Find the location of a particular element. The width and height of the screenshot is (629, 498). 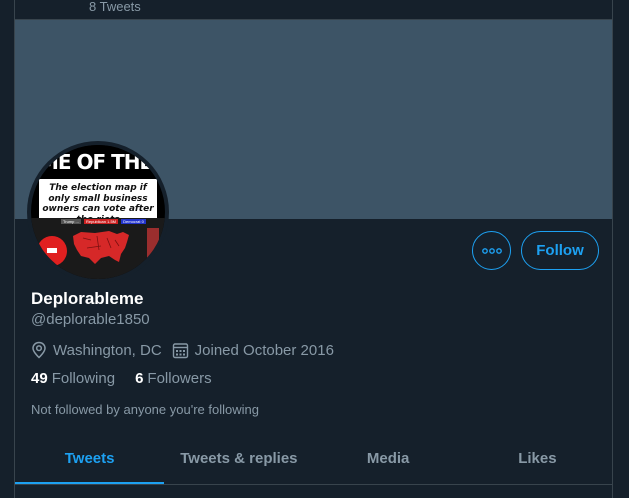

location-text: Washington, DC is located at coordinates (107, 350).